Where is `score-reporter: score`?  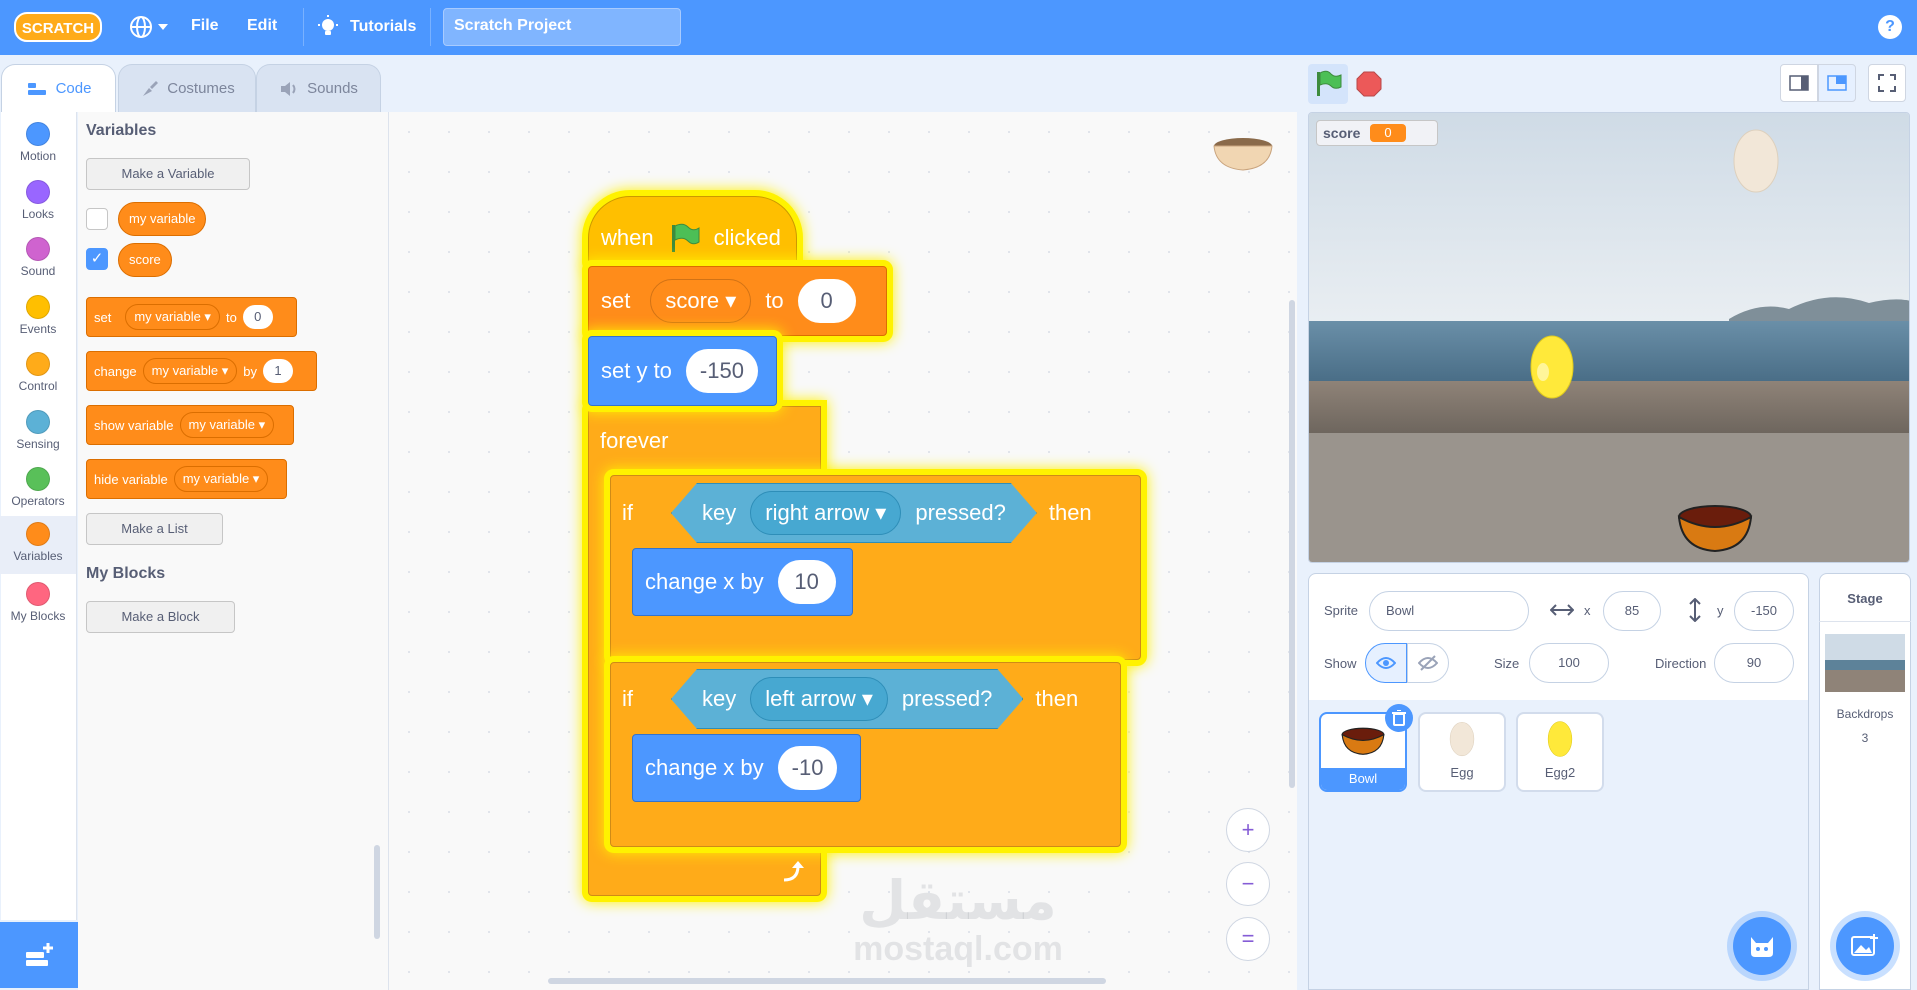
score-reporter: score is located at coordinates (145, 260).